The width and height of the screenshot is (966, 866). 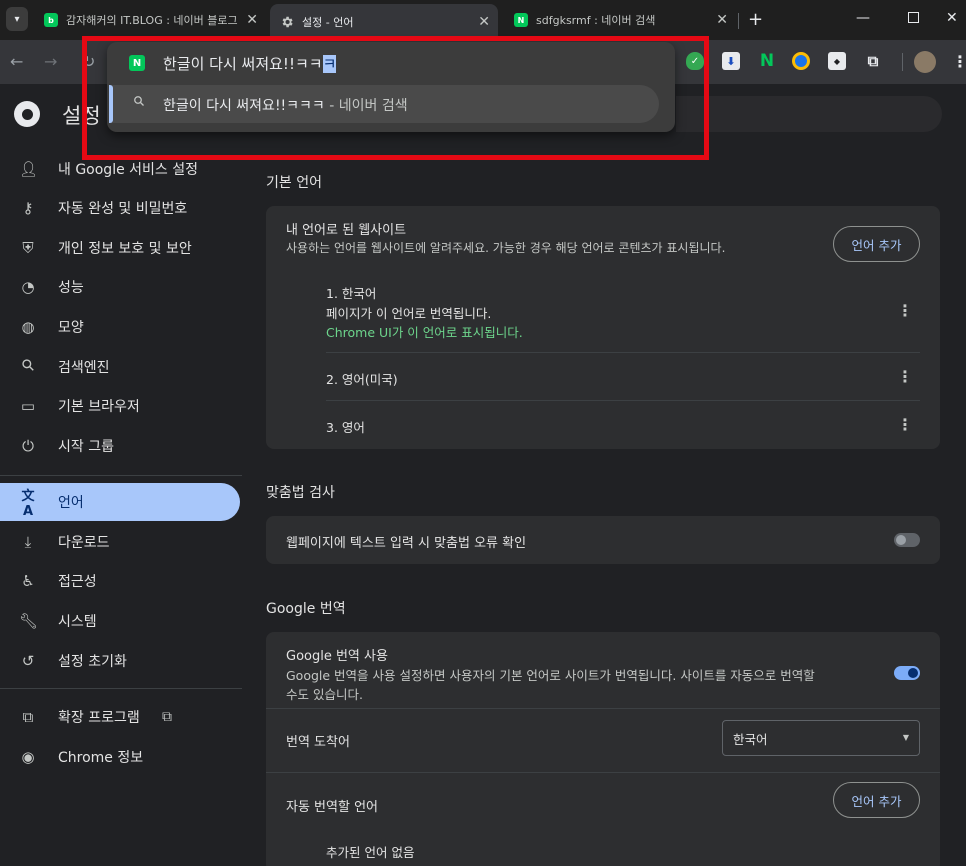 What do you see at coordinates (28, 446) in the screenshot?
I see `power-icon: ⏻` at bounding box center [28, 446].